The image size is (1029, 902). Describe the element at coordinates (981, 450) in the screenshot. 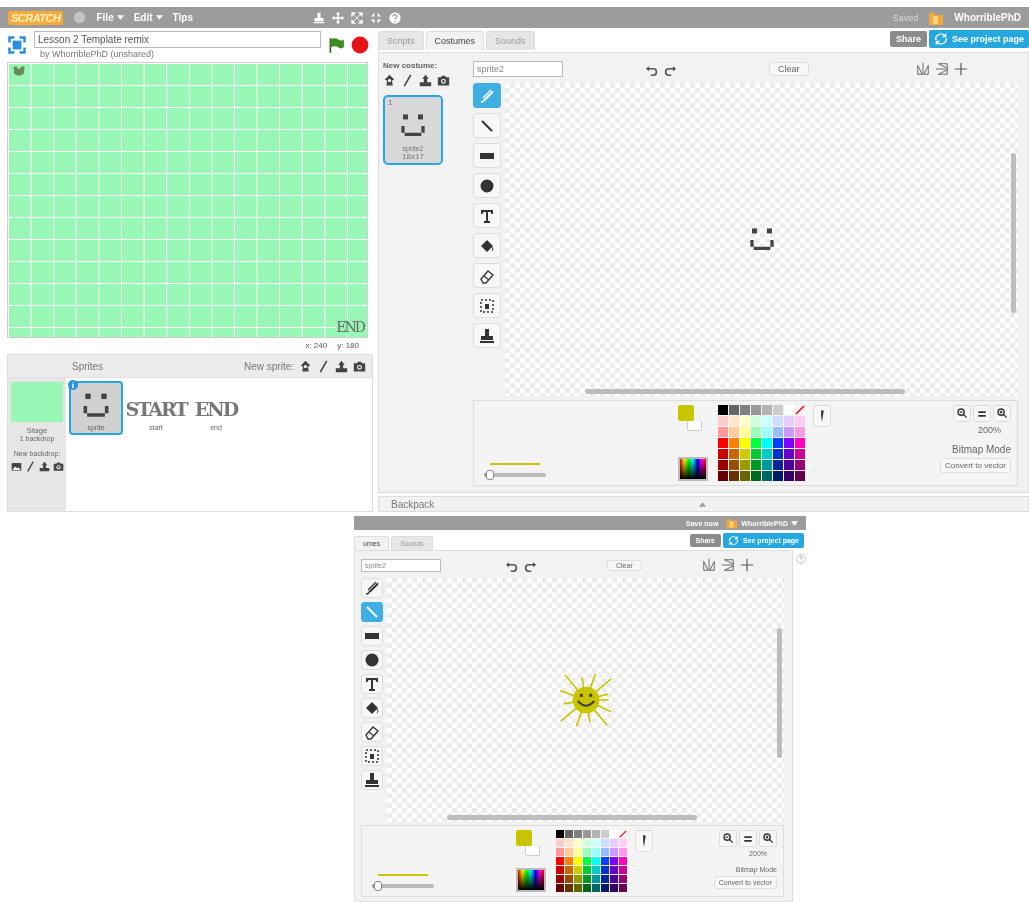

I see `mode-label: Bitmap Mode` at that location.